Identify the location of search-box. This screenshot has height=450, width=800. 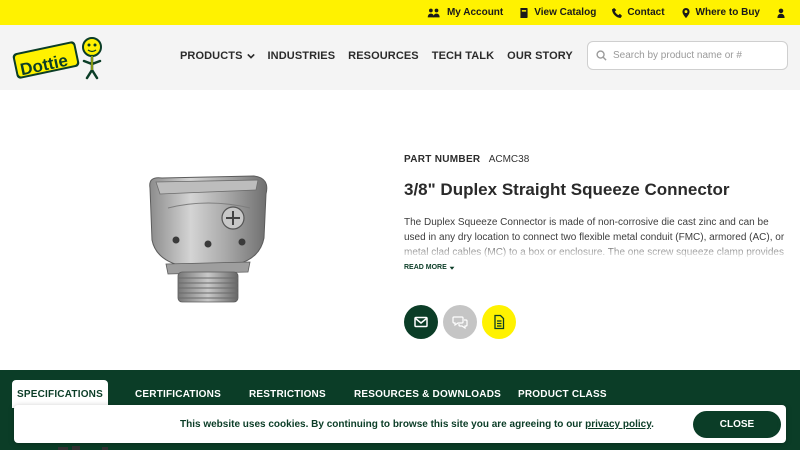
(687, 55).